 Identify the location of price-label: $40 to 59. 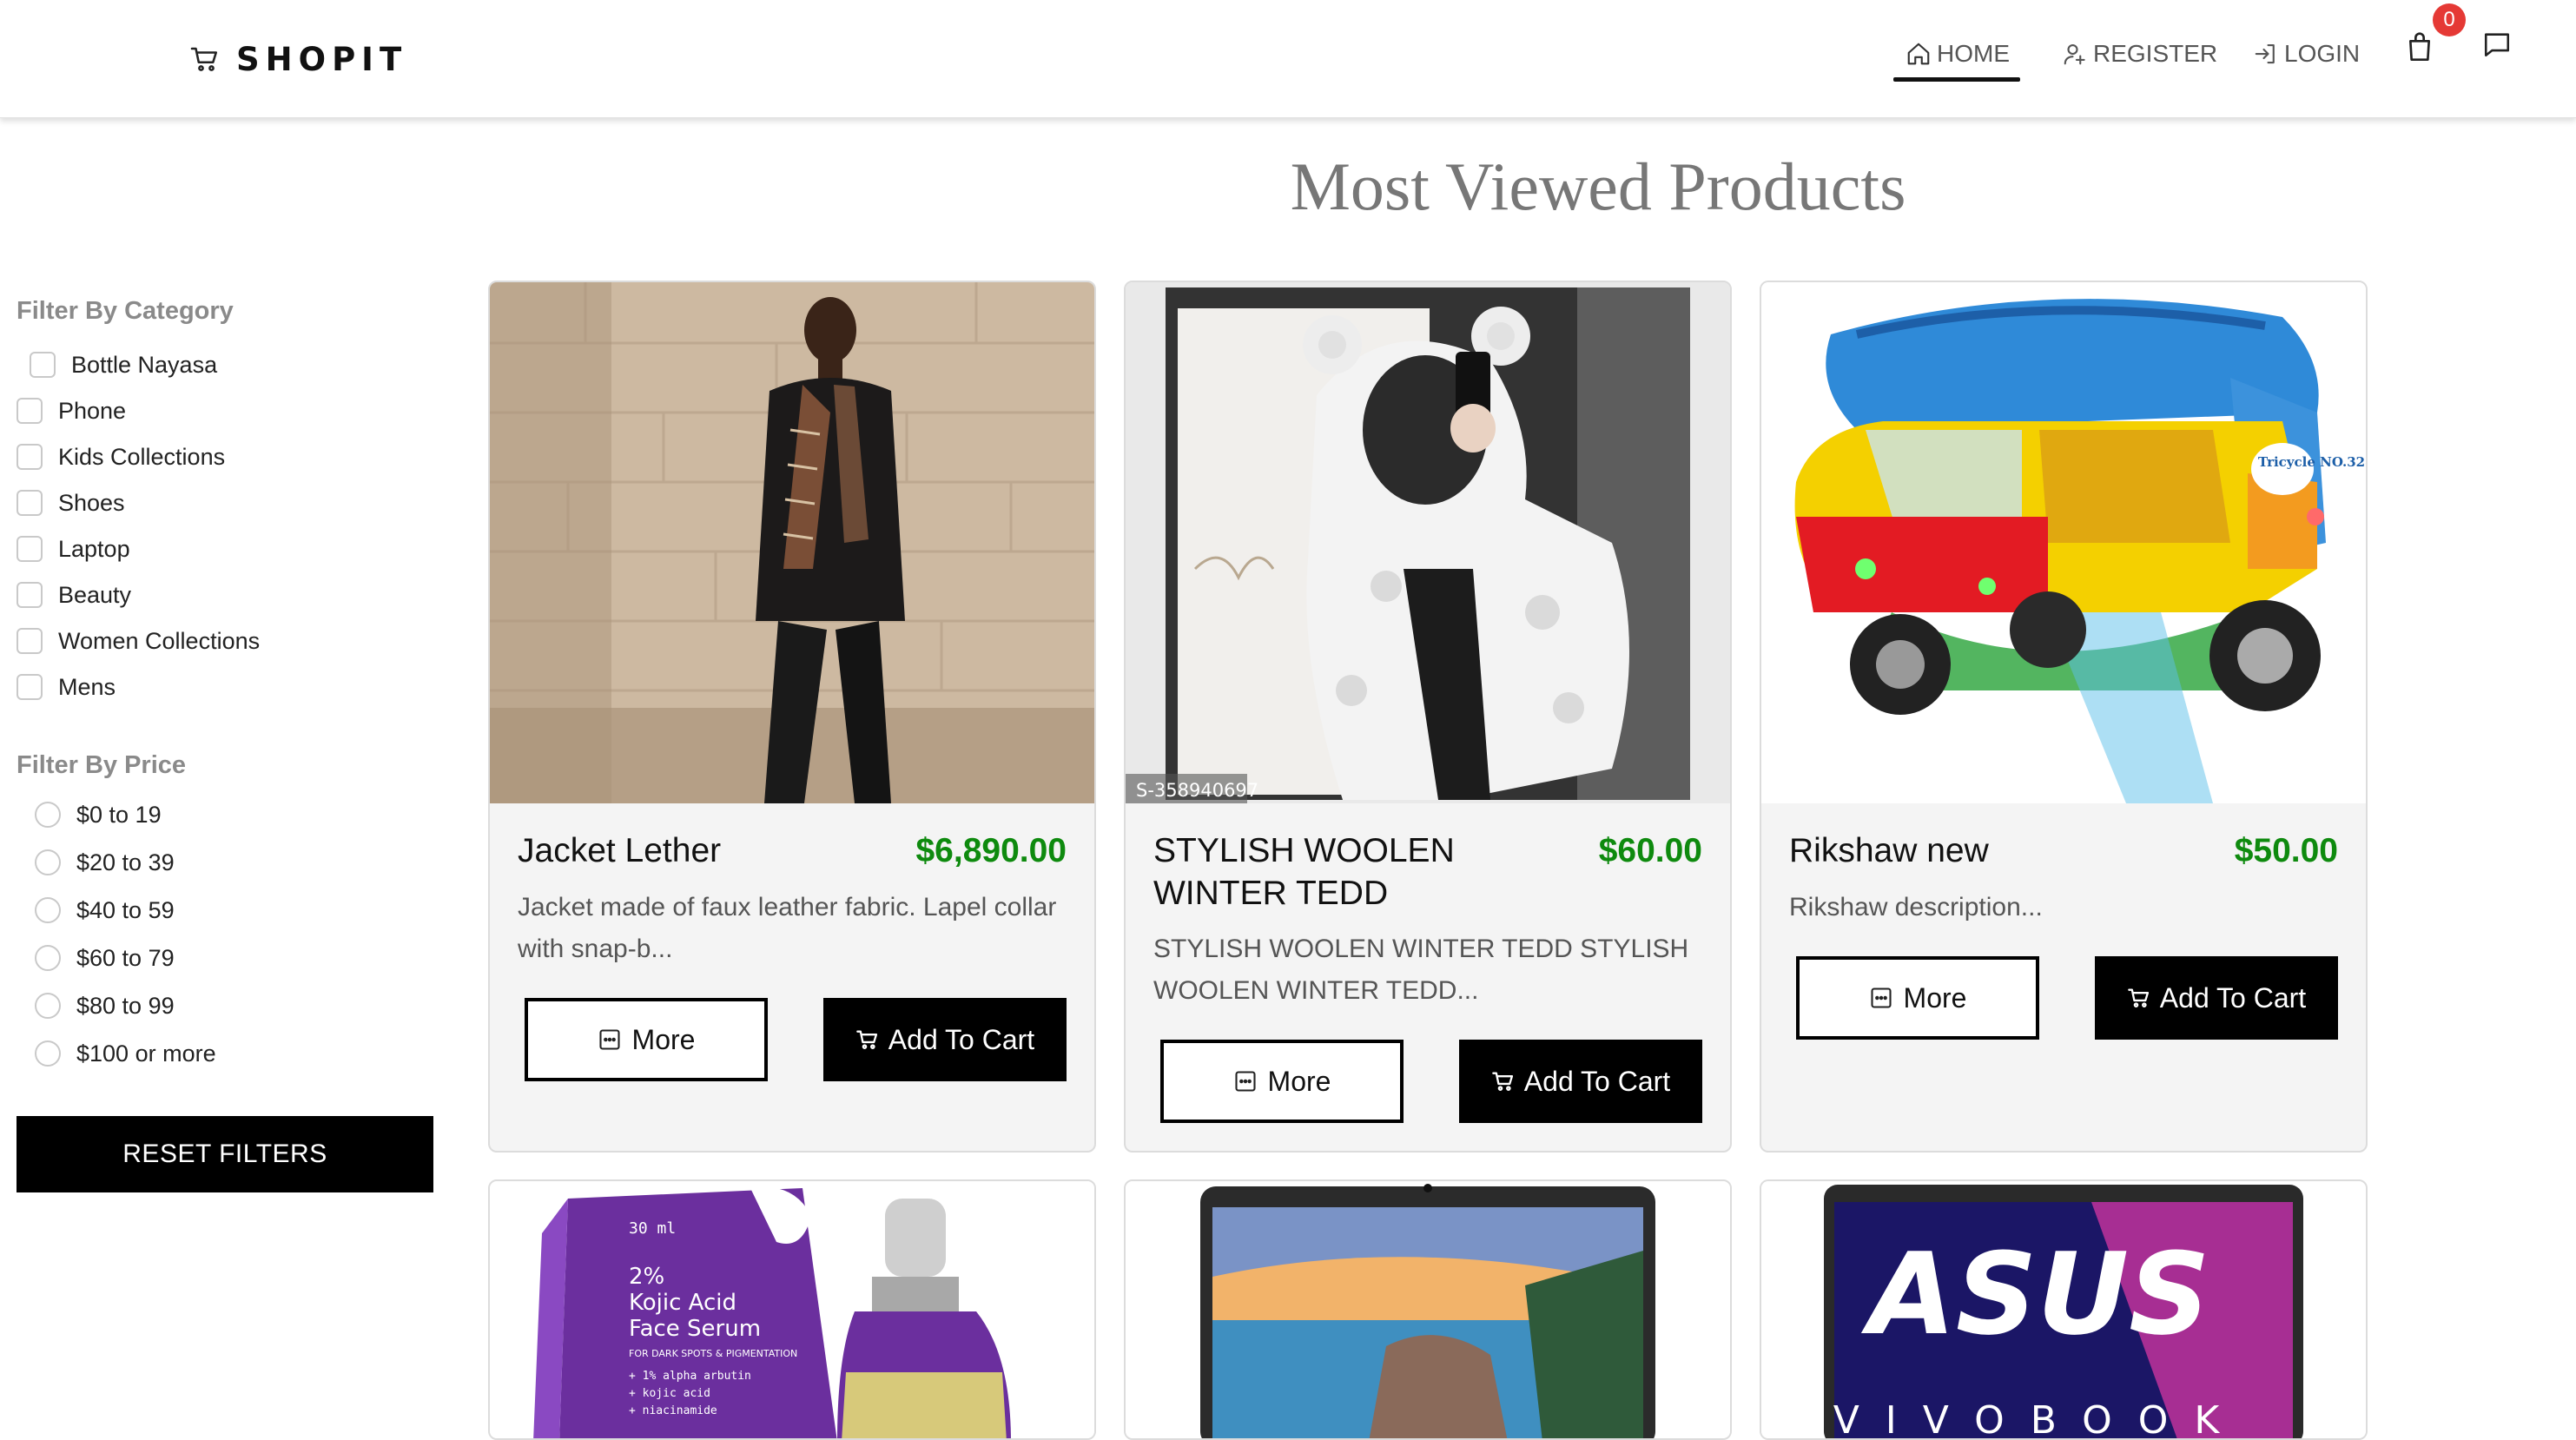
(126, 909).